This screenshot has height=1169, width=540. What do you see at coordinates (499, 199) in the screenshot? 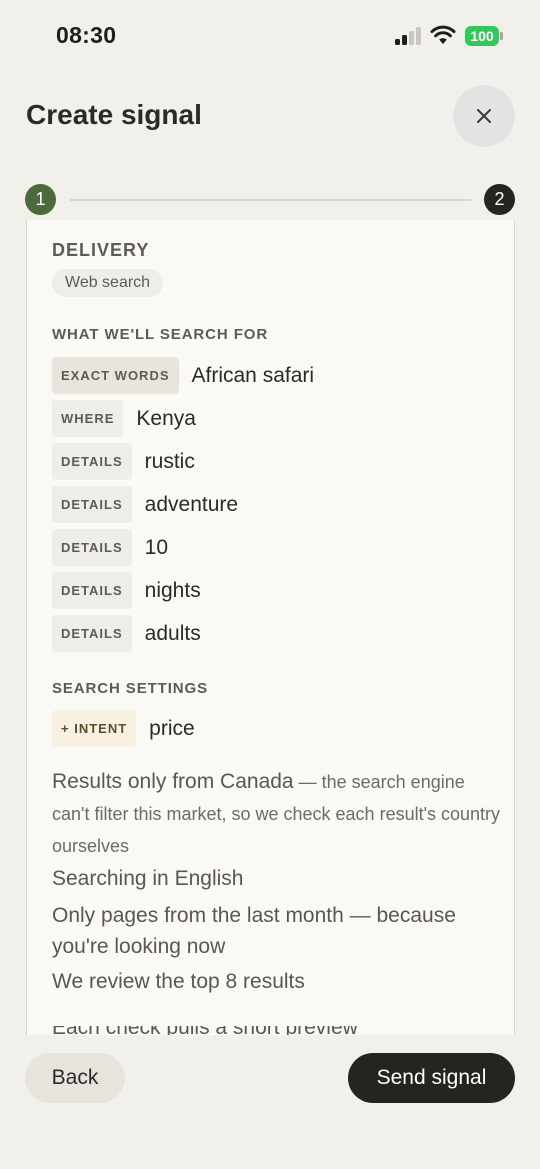
I see `step-2-indicator: 2` at bounding box center [499, 199].